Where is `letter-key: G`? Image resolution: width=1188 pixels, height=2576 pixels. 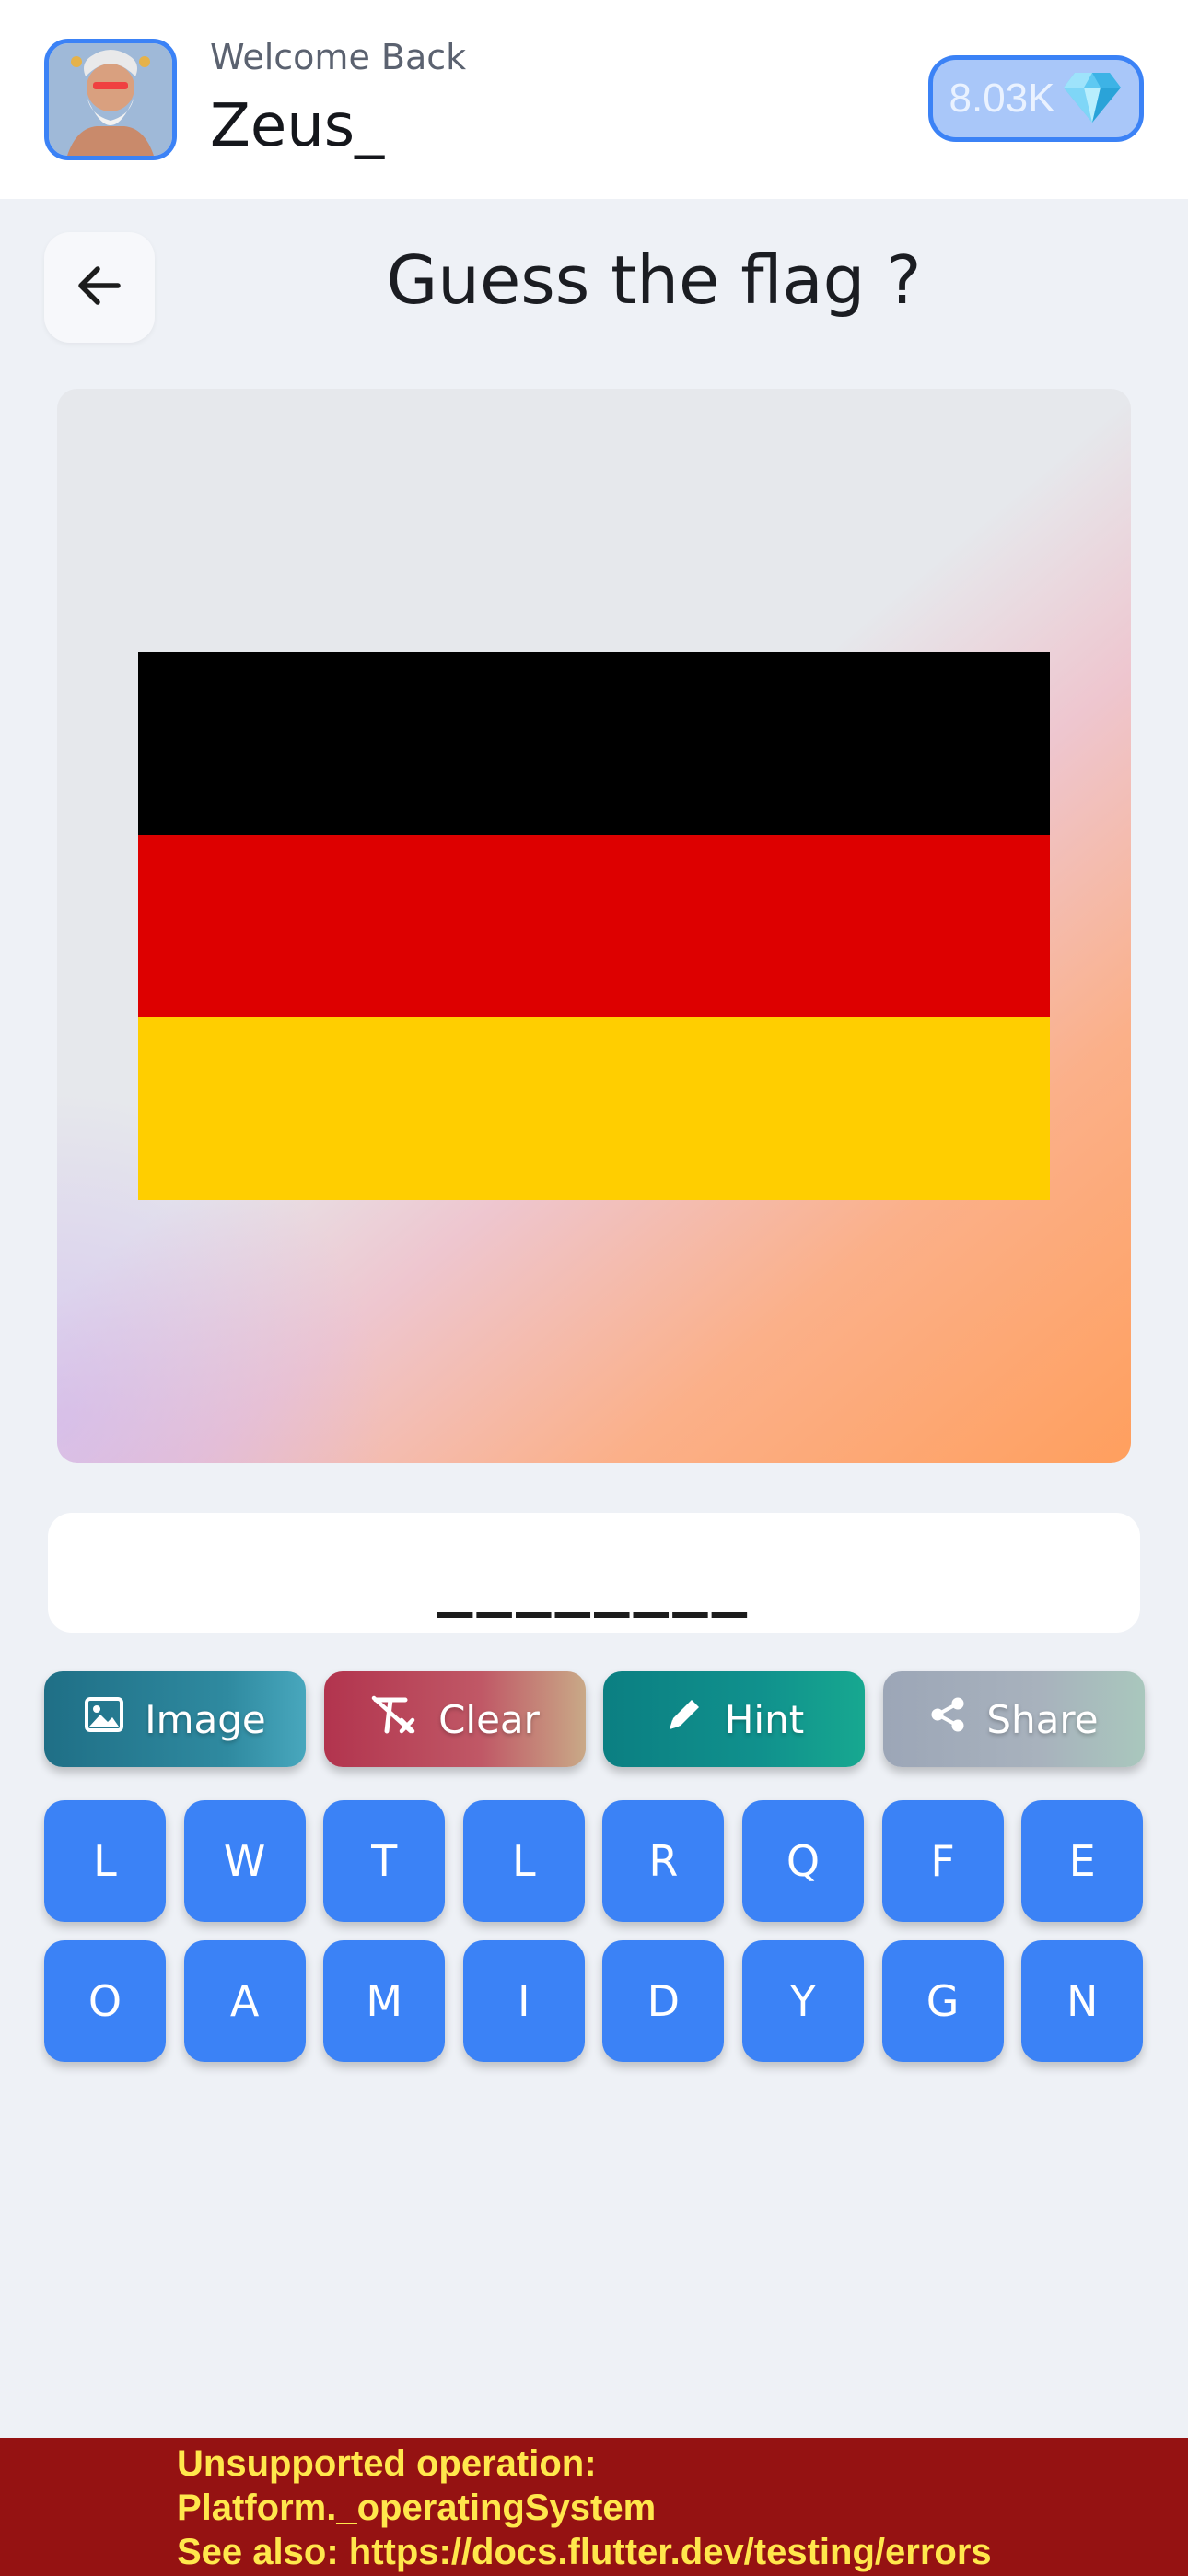 letter-key: G is located at coordinates (942, 2001).